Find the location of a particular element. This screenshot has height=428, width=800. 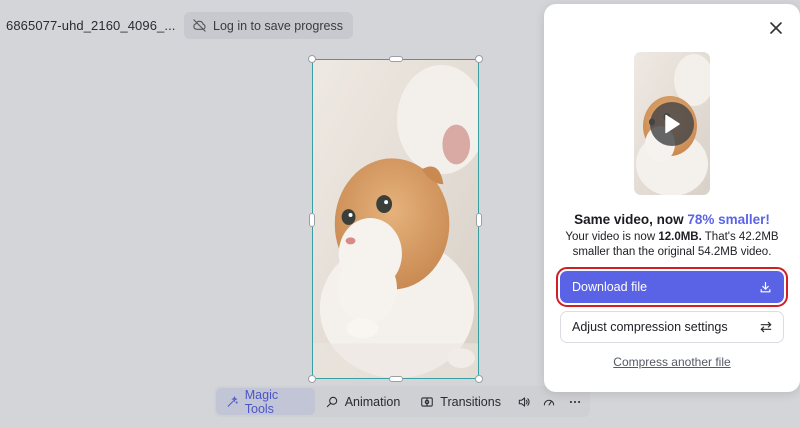

speed-button is located at coordinates (550, 401).